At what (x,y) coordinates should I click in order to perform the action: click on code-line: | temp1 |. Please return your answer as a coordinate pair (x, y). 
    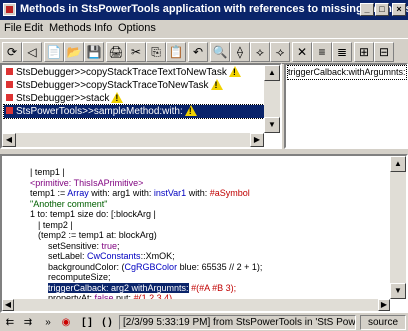
    Looking at the image, I should click on (47, 172).